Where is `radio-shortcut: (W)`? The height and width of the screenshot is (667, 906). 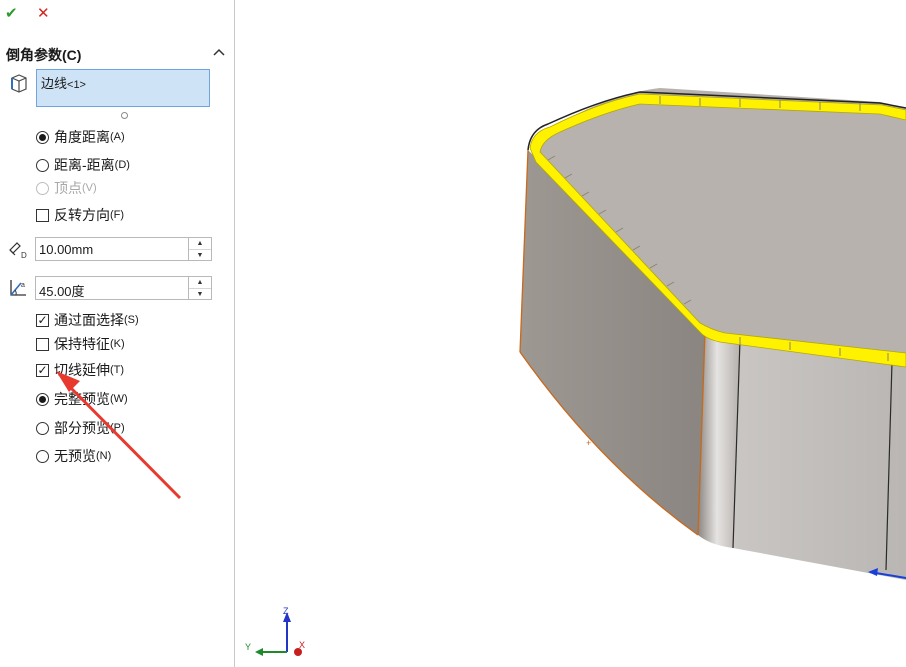 radio-shortcut: (W) is located at coordinates (119, 399).